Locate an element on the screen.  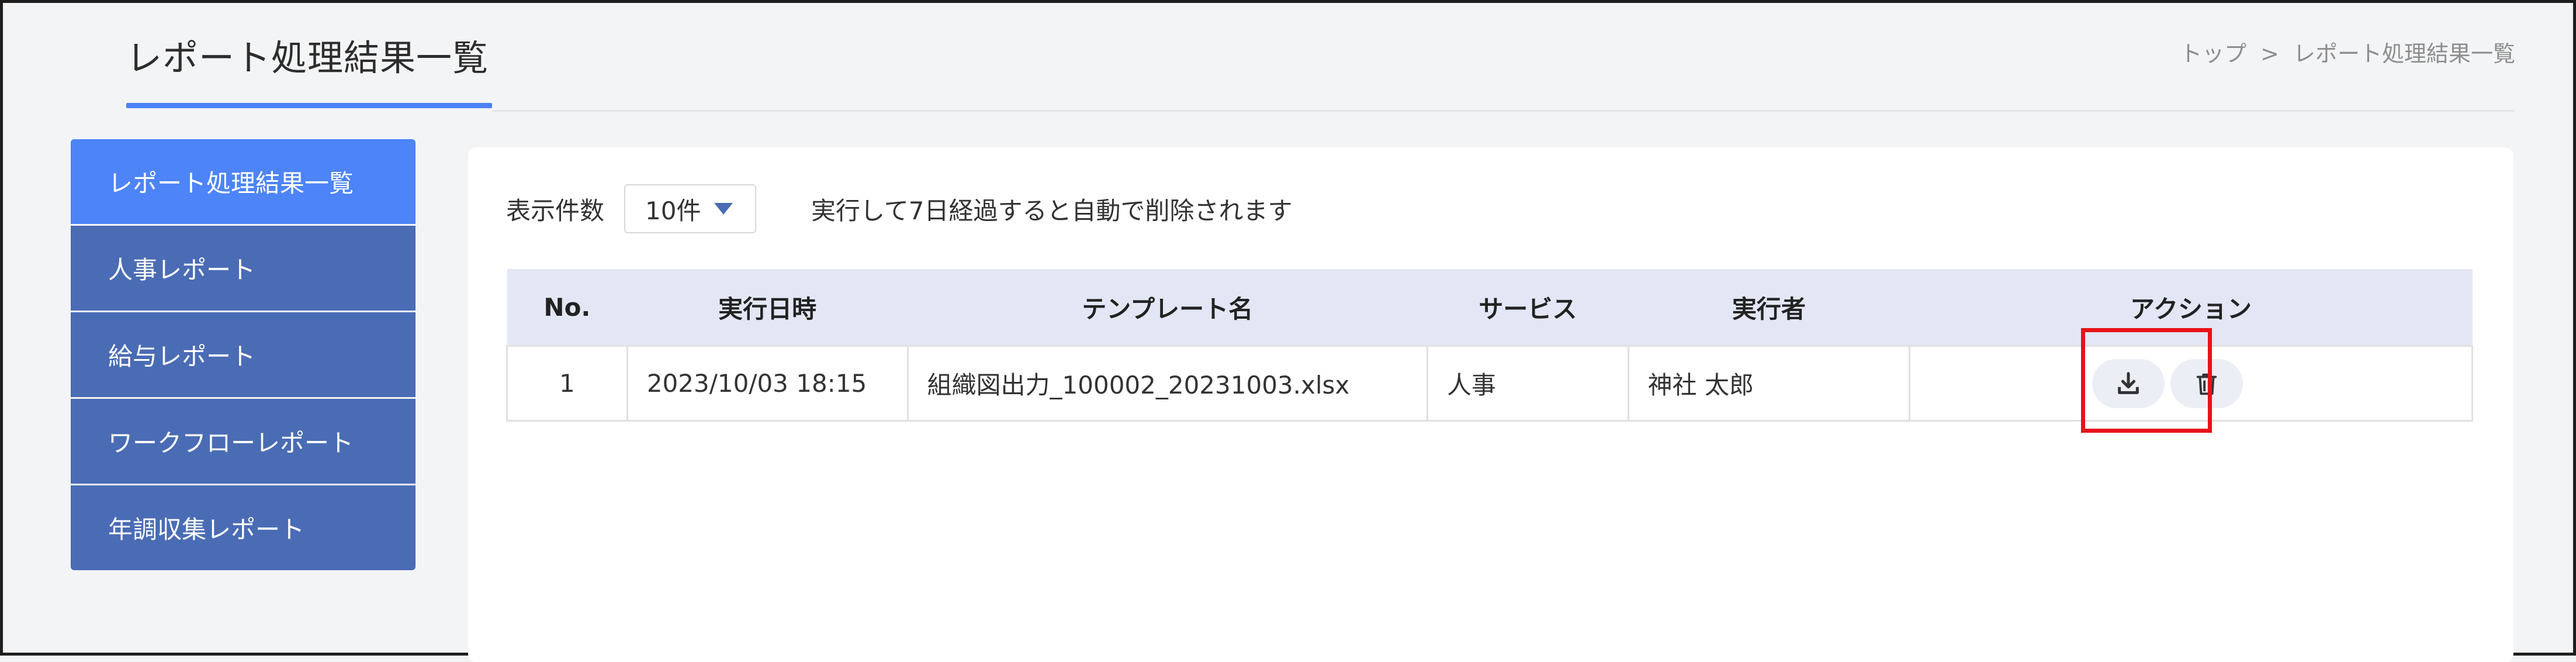
breadcrumb-home: トップ is located at coordinates (2213, 54).